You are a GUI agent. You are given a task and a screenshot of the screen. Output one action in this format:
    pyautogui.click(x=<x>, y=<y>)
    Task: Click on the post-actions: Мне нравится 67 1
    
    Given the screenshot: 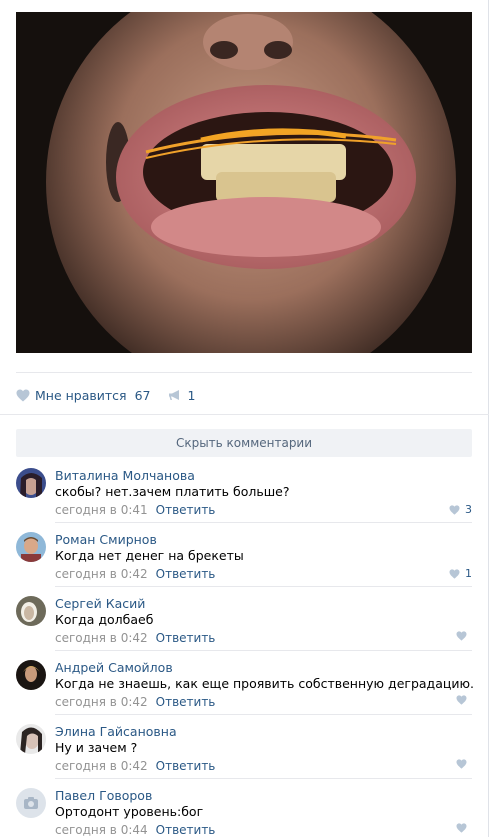 What is the action you would take?
    pyautogui.click(x=105, y=395)
    